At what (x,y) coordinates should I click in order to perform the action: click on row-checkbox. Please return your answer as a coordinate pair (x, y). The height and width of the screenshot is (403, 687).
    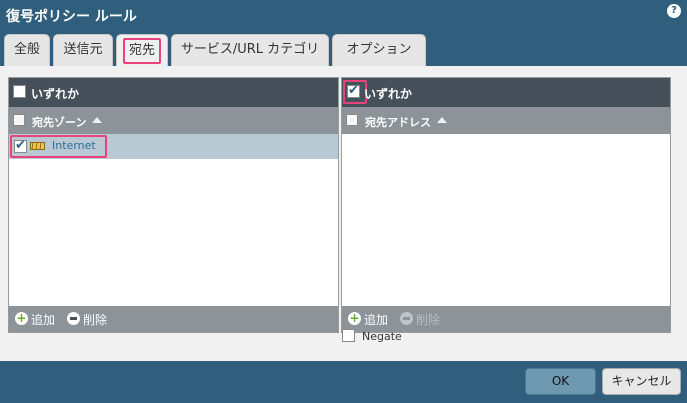
    Looking at the image, I should click on (20, 145).